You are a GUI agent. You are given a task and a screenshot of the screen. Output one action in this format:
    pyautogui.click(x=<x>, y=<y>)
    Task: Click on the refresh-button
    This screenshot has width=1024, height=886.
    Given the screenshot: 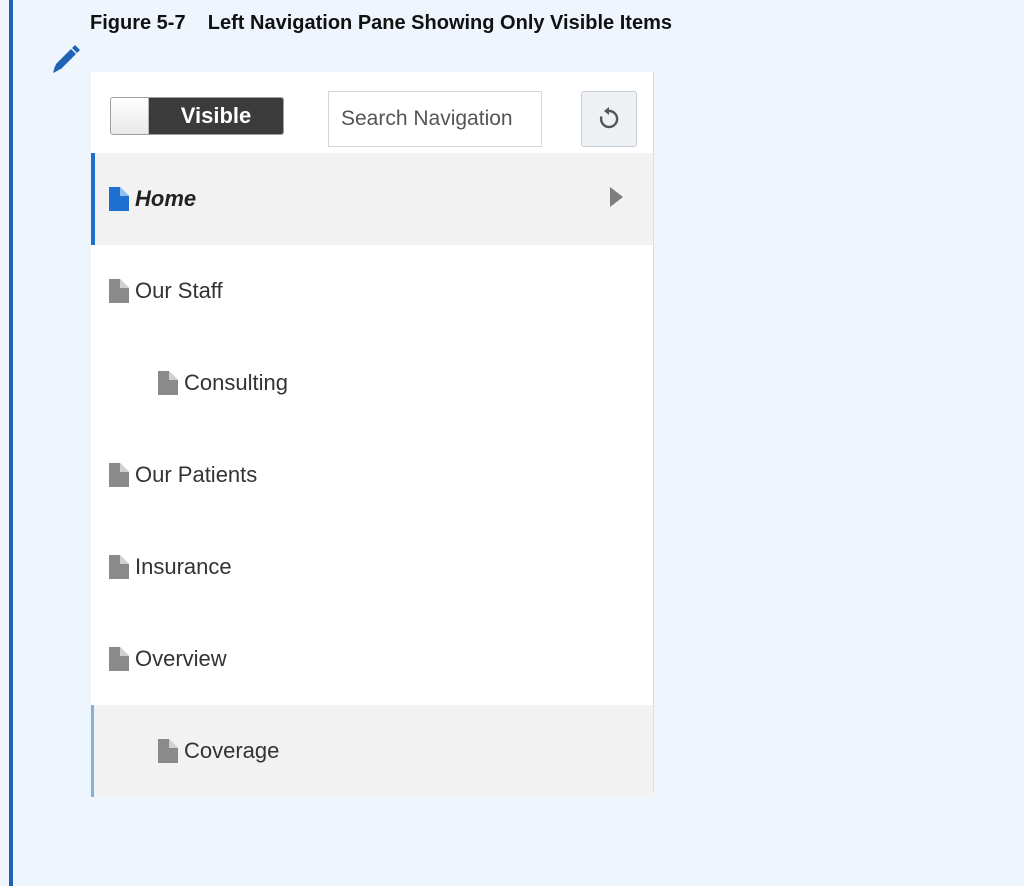 What is the action you would take?
    pyautogui.click(x=609, y=119)
    